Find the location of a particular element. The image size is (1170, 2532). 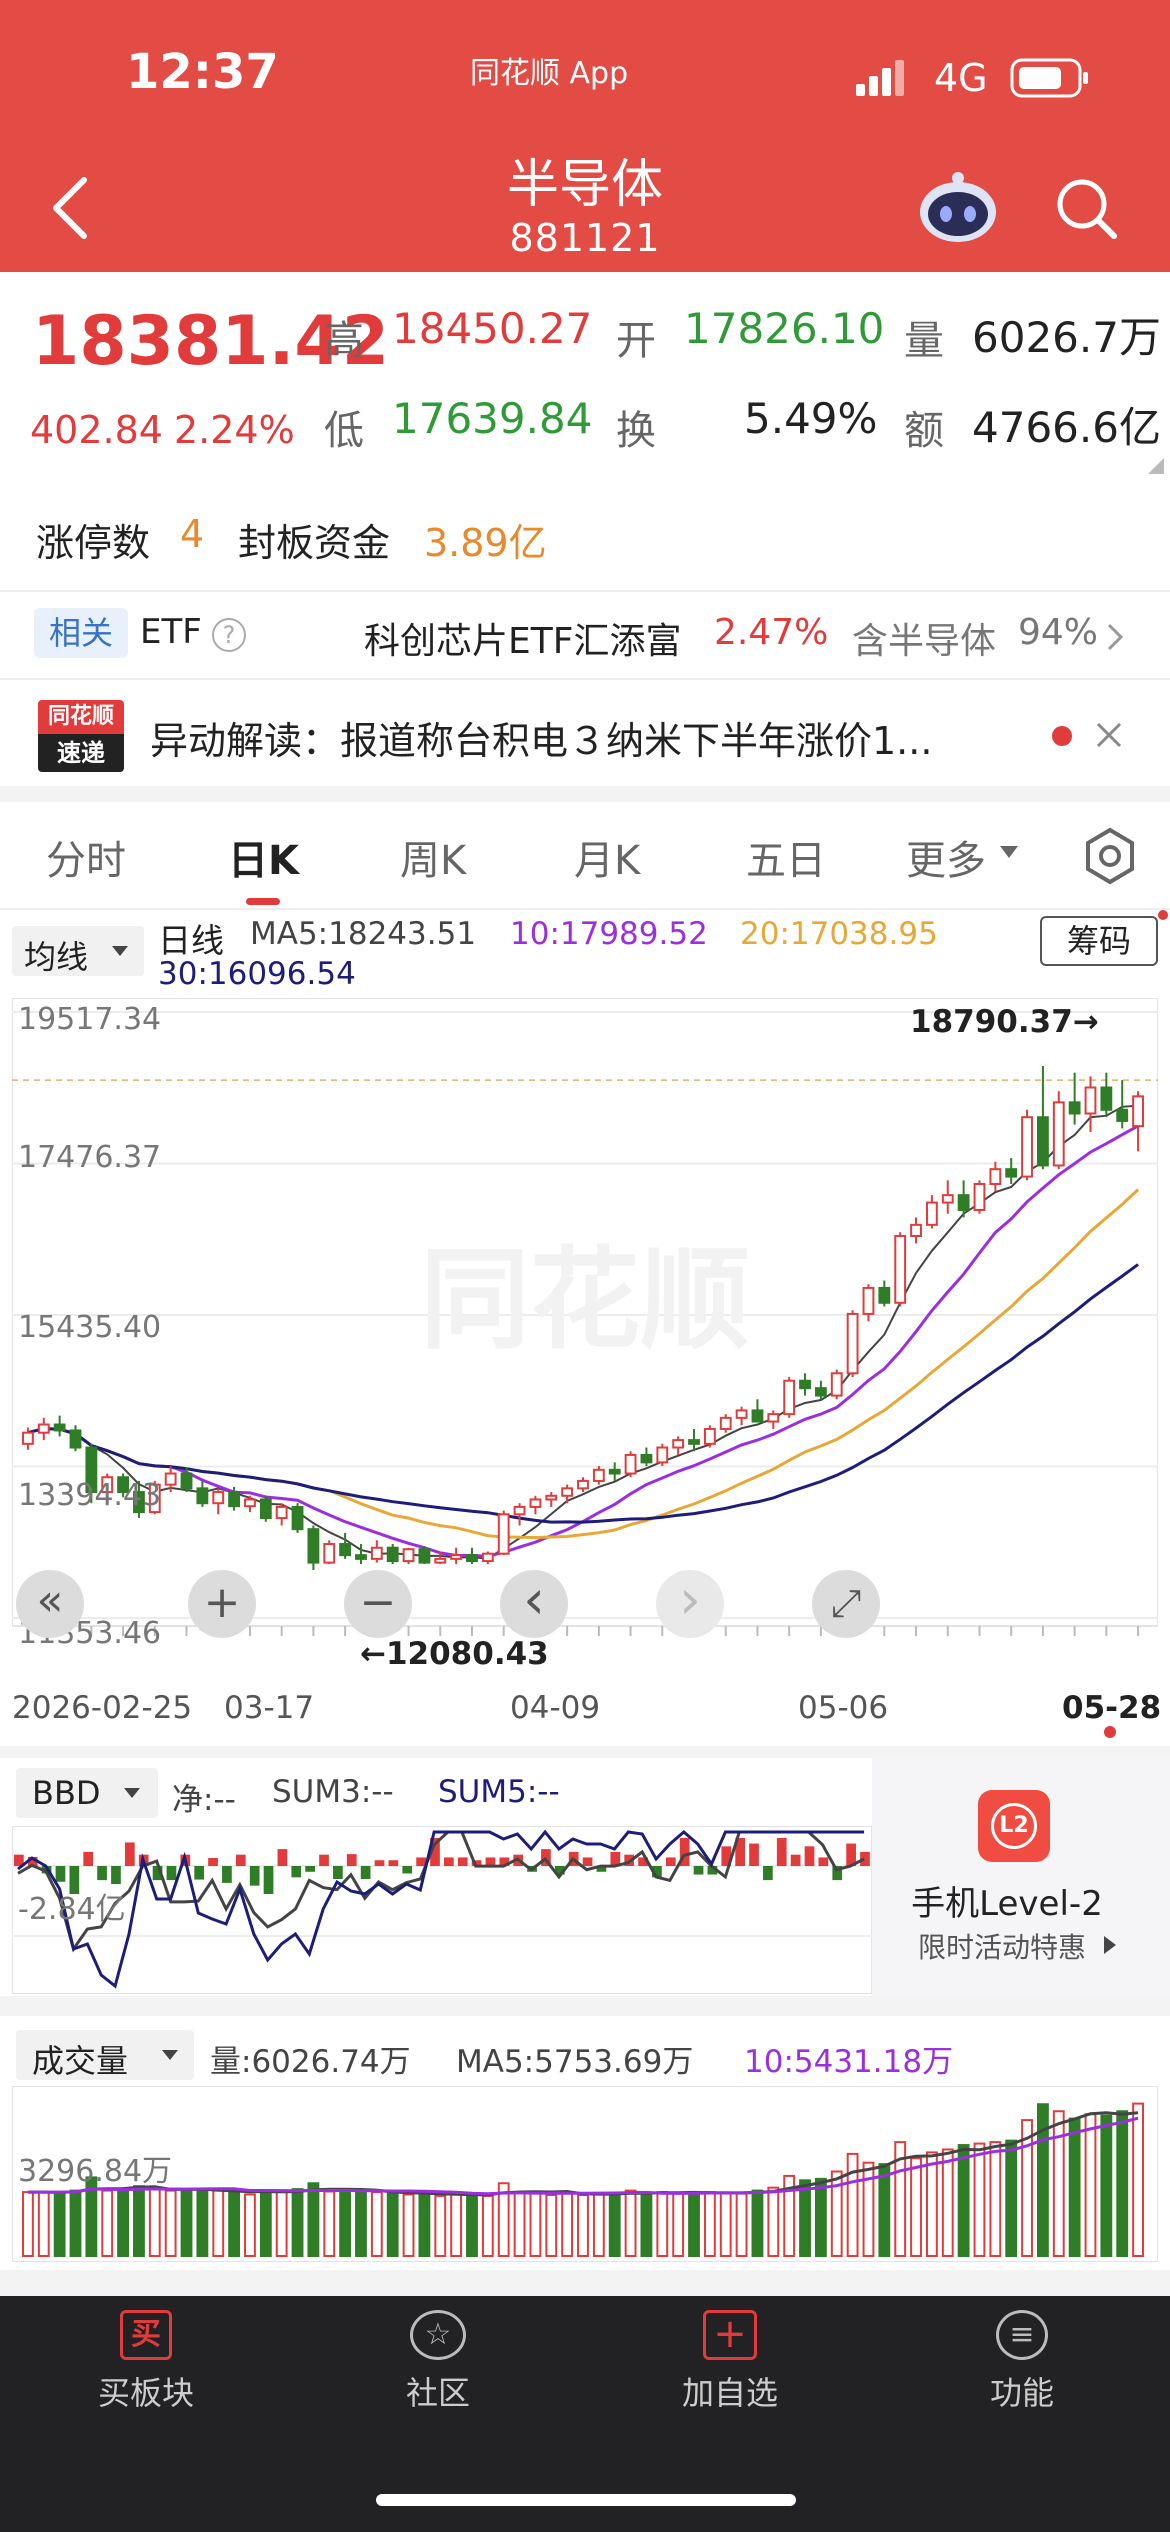

search-icon is located at coordinates (1086, 208).